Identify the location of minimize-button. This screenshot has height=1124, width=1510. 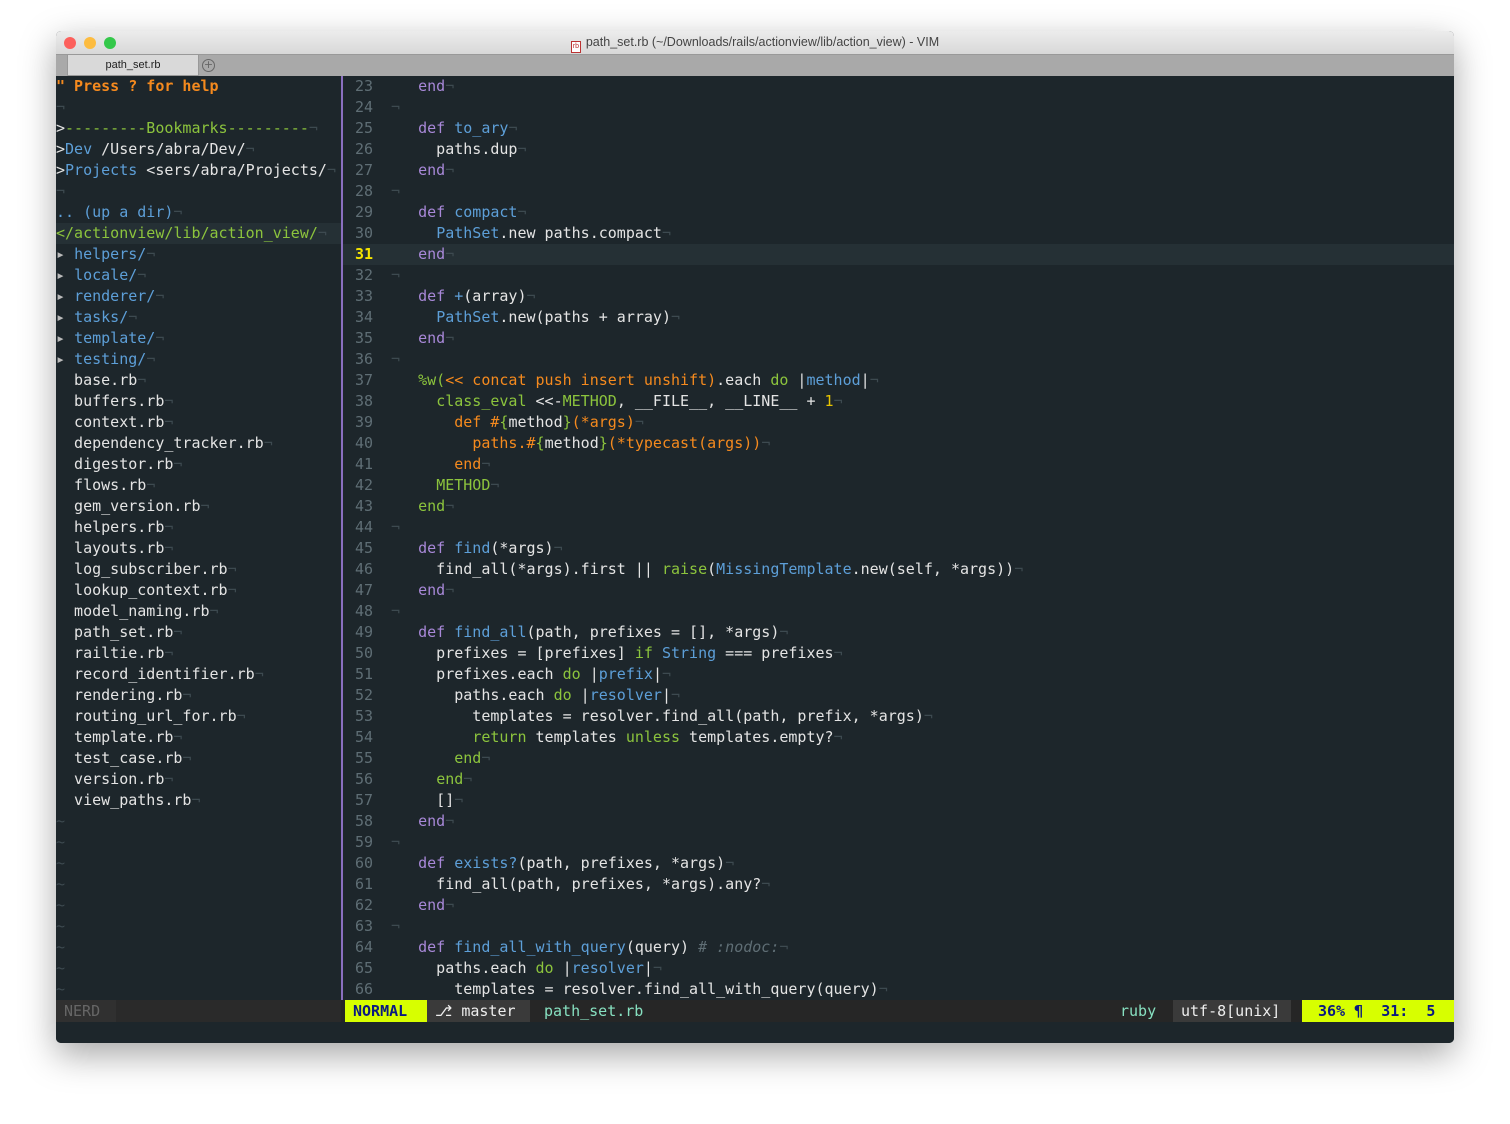
(90, 43).